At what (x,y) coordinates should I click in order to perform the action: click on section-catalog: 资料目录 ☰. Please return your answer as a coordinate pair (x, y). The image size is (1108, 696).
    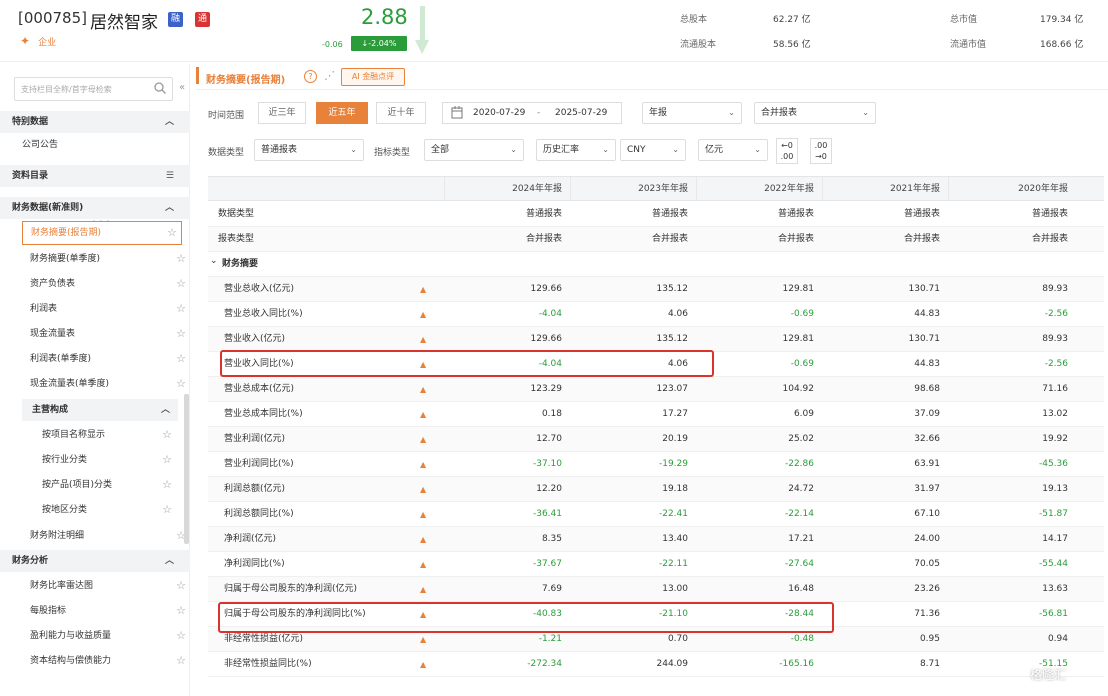
    Looking at the image, I should click on (95, 176).